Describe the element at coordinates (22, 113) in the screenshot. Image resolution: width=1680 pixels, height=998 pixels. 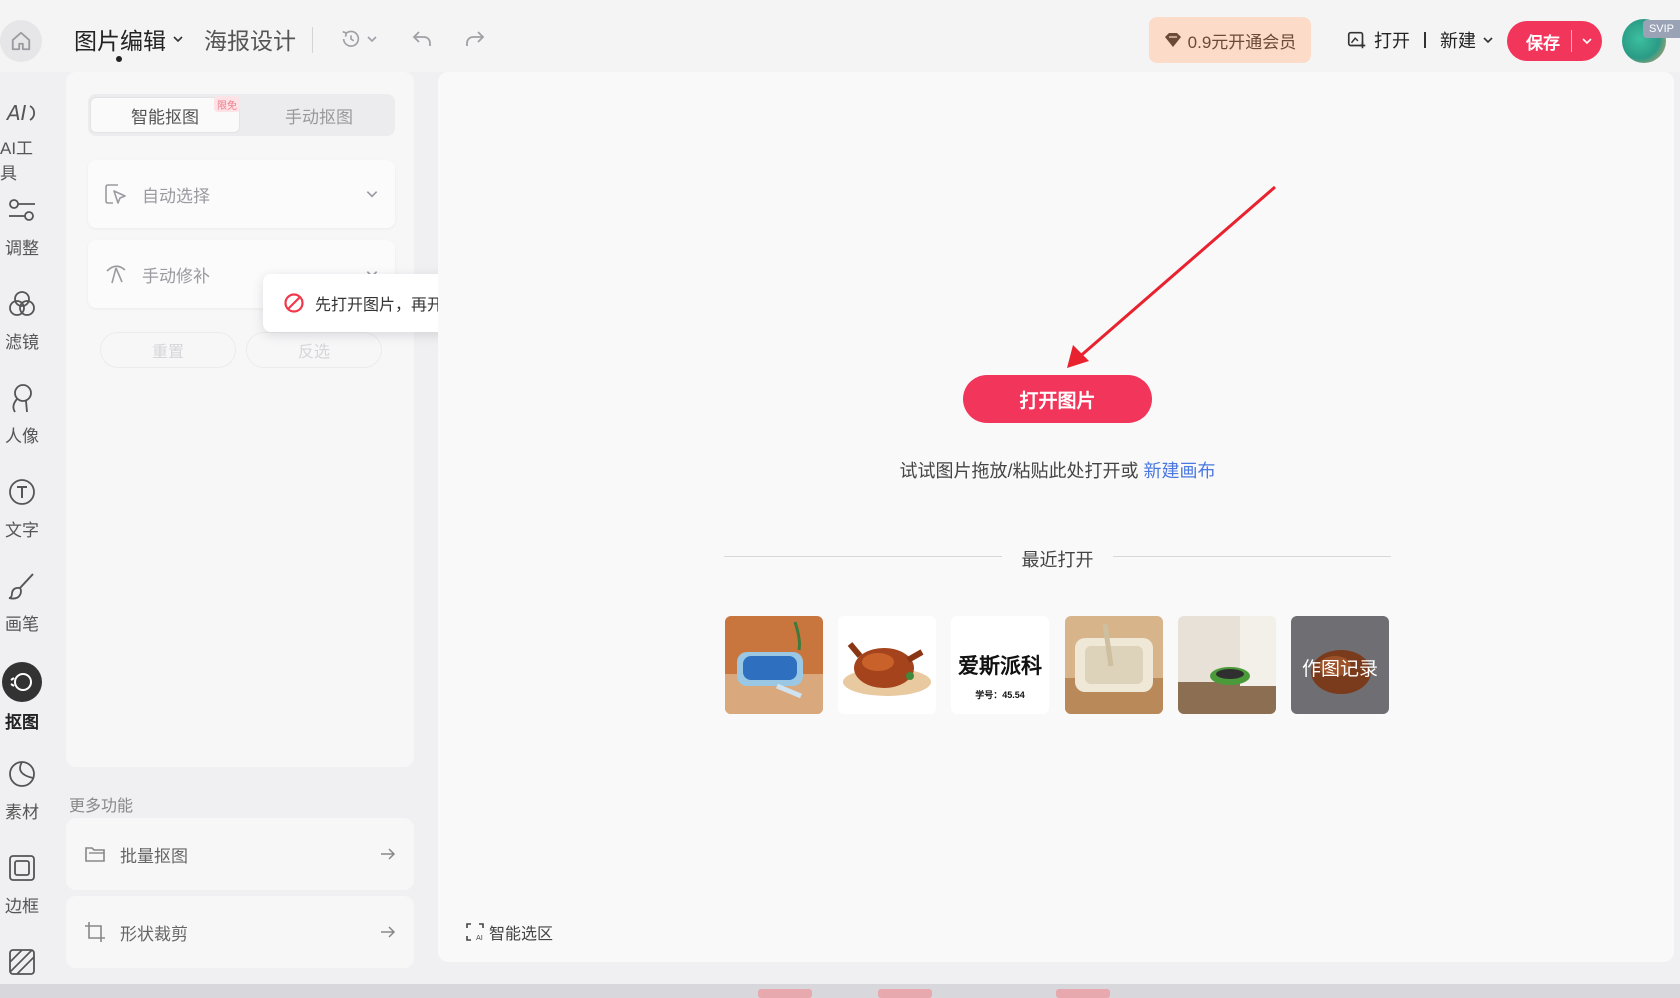
I see `ai-icon: AI` at that location.